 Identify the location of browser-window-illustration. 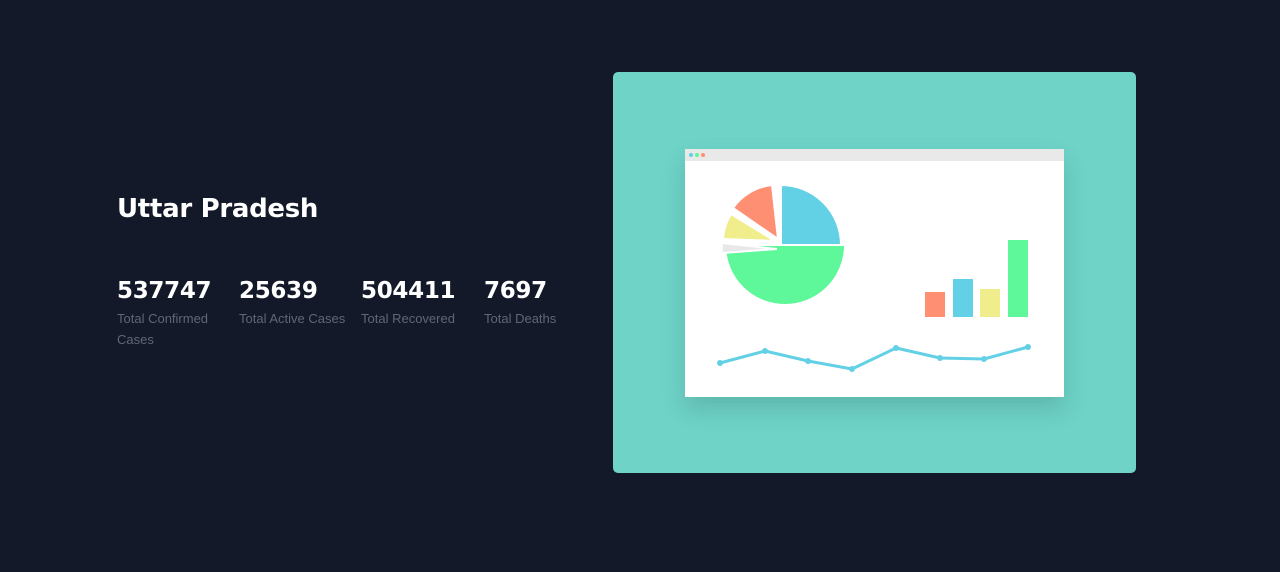
(874, 273).